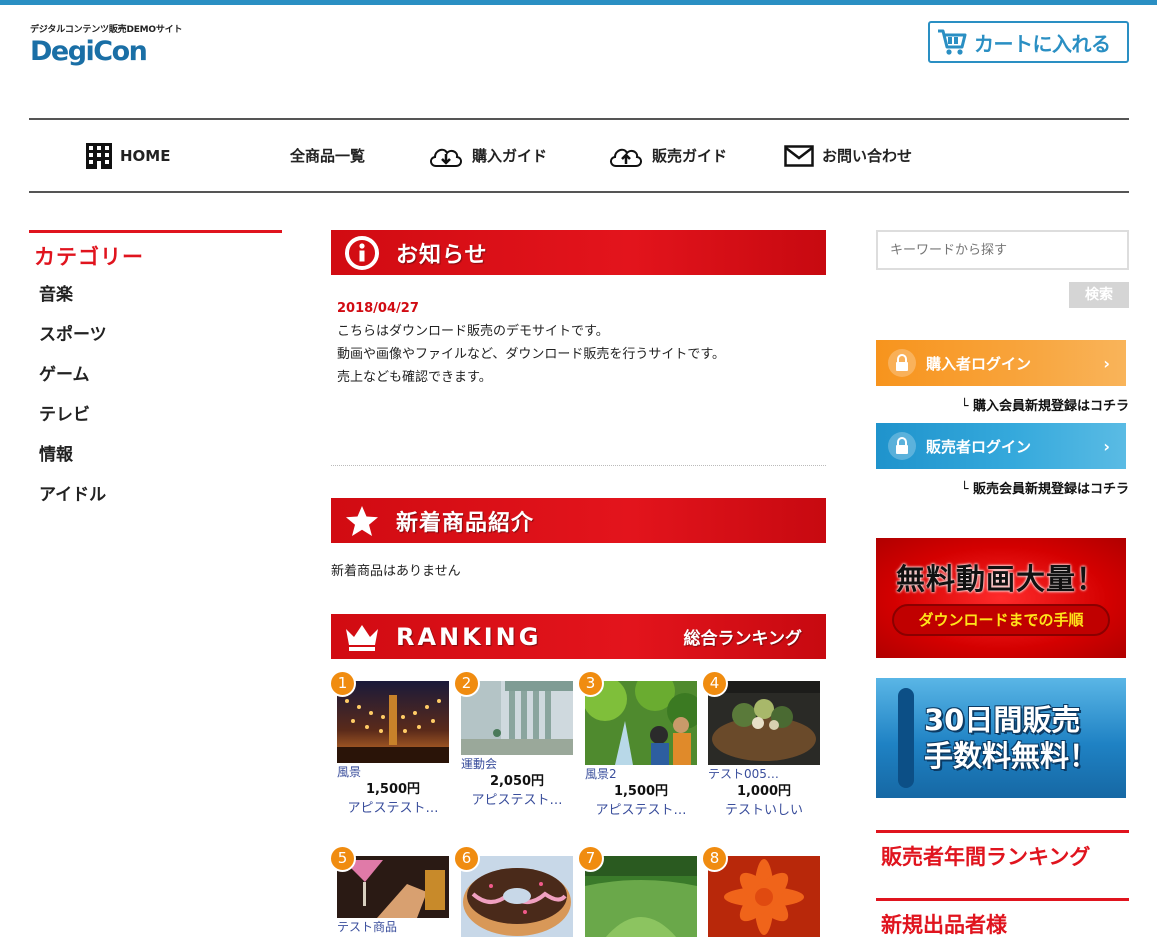  What do you see at coordinates (393, 896) in the screenshot?
I see `ranking-item: テスト商品` at bounding box center [393, 896].